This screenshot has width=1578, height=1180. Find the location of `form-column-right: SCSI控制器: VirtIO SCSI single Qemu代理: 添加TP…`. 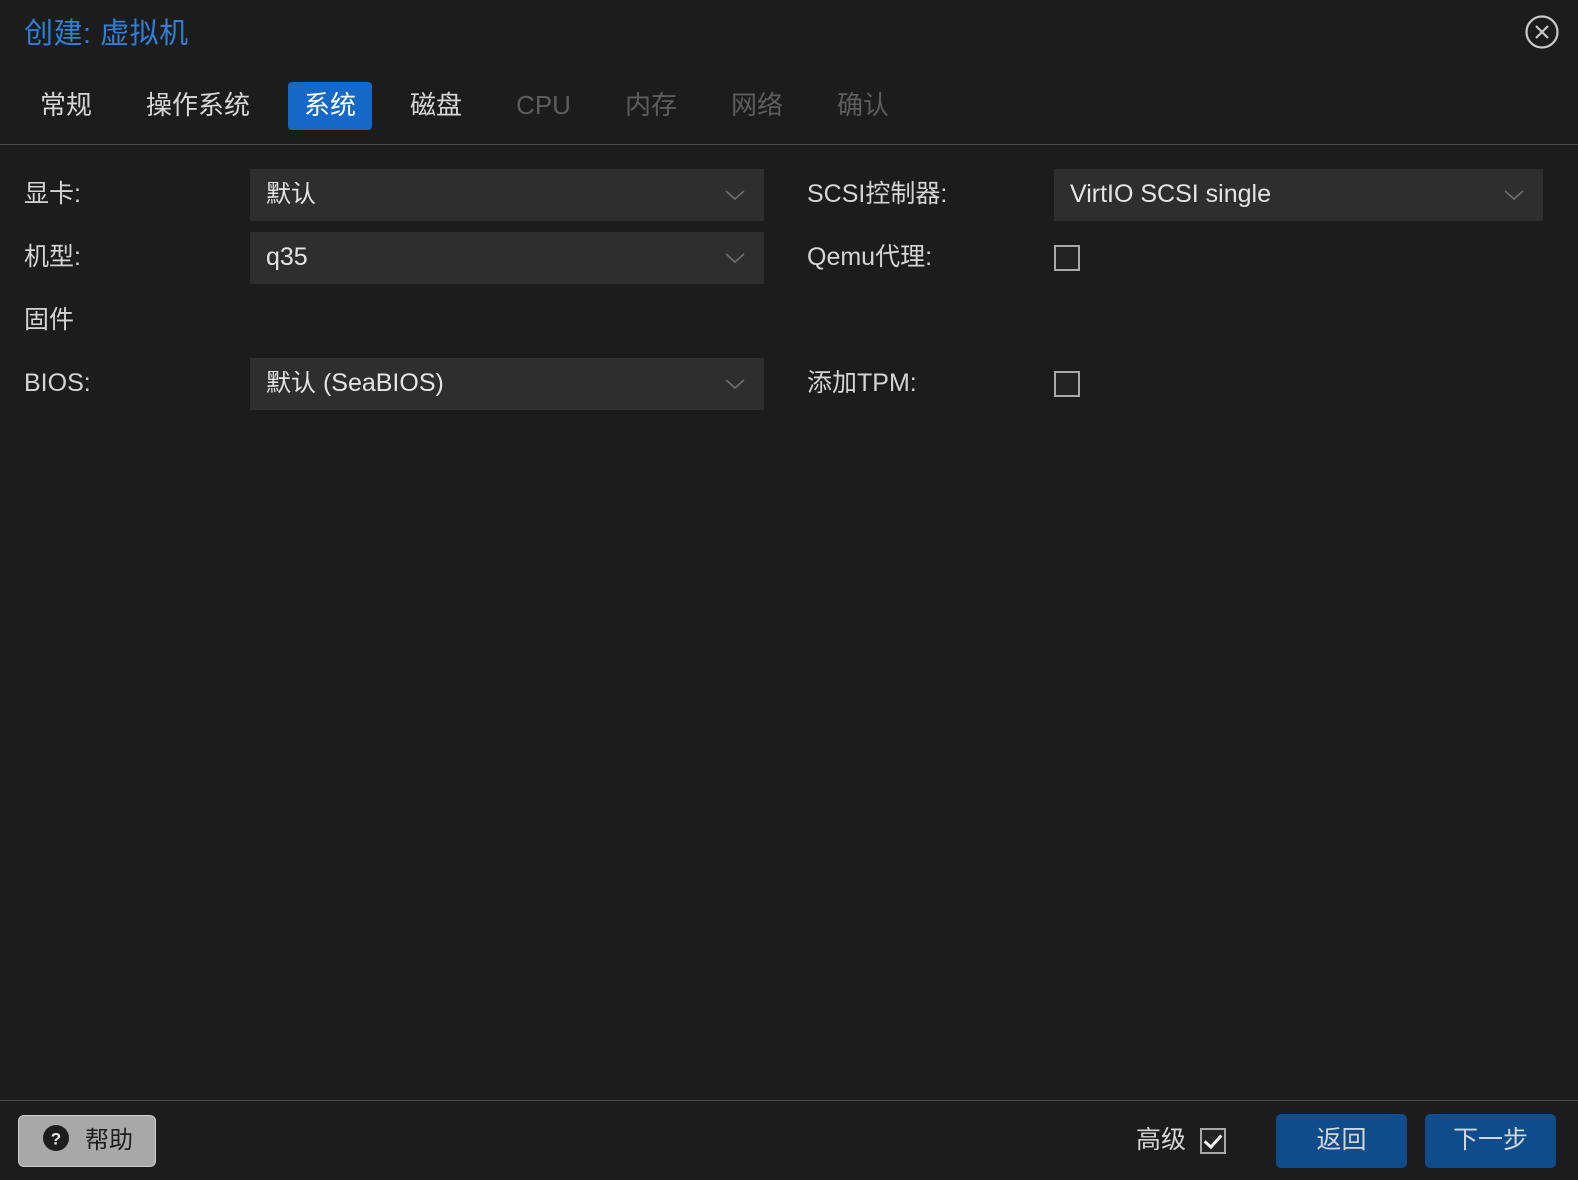

form-column-right: SCSI控制器: VirtIO SCSI single Qemu代理: 添加TP… is located at coordinates (1183, 289).